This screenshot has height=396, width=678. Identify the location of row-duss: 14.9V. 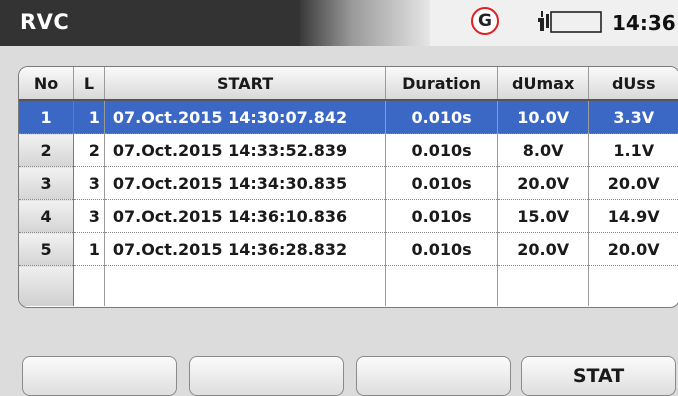
(633, 216).